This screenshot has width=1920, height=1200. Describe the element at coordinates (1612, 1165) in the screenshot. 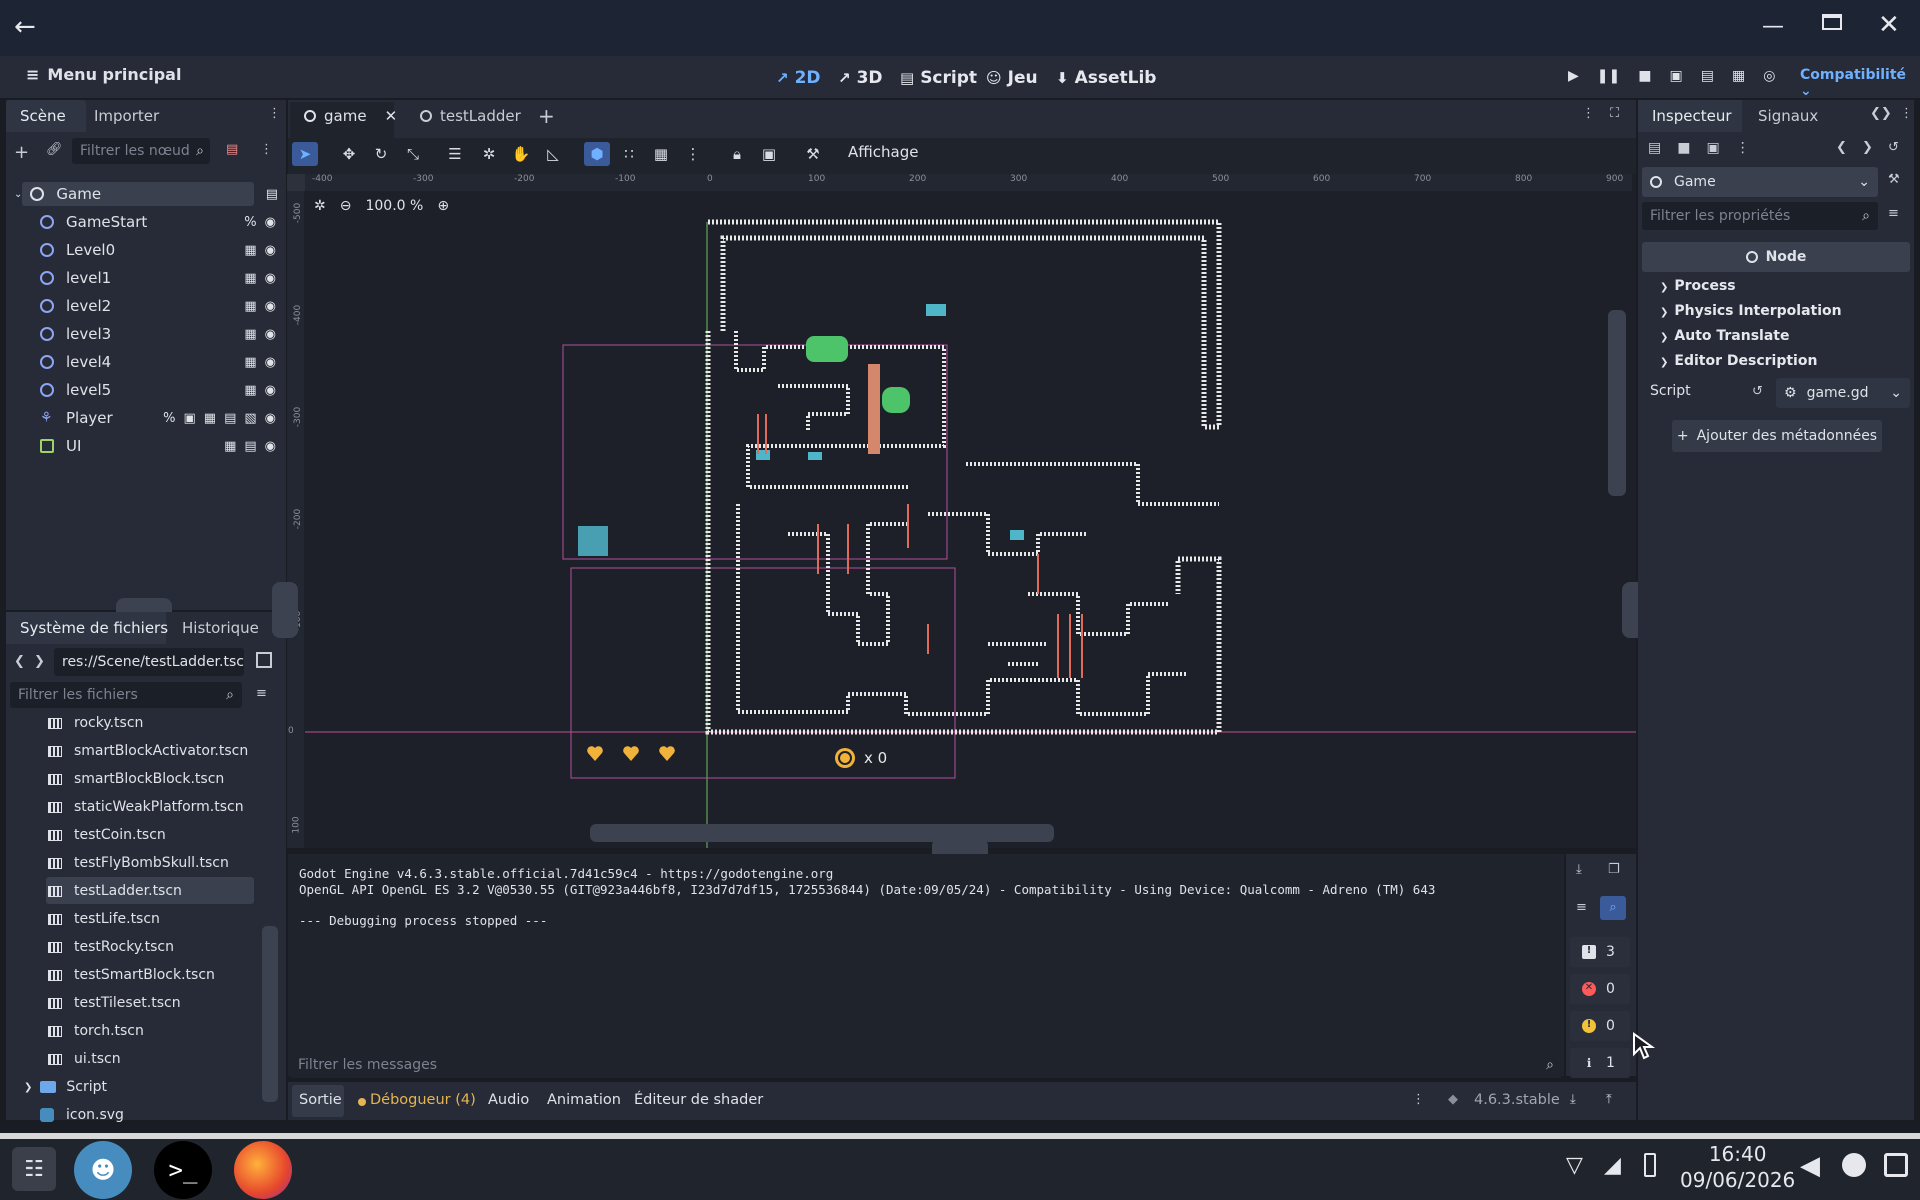

I see `signal-icon: ◢` at that location.